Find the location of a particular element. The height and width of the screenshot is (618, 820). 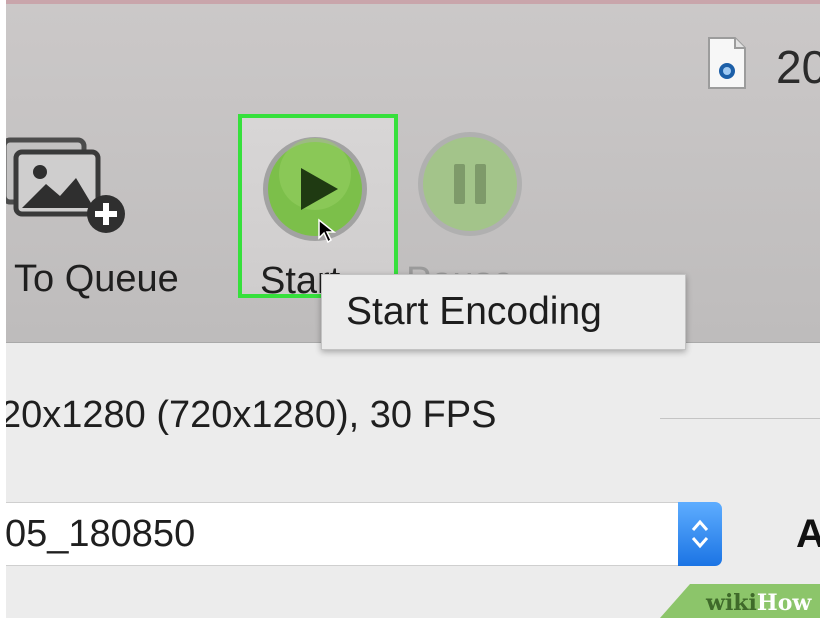

start-button: Start is located at coordinates (318, 208).